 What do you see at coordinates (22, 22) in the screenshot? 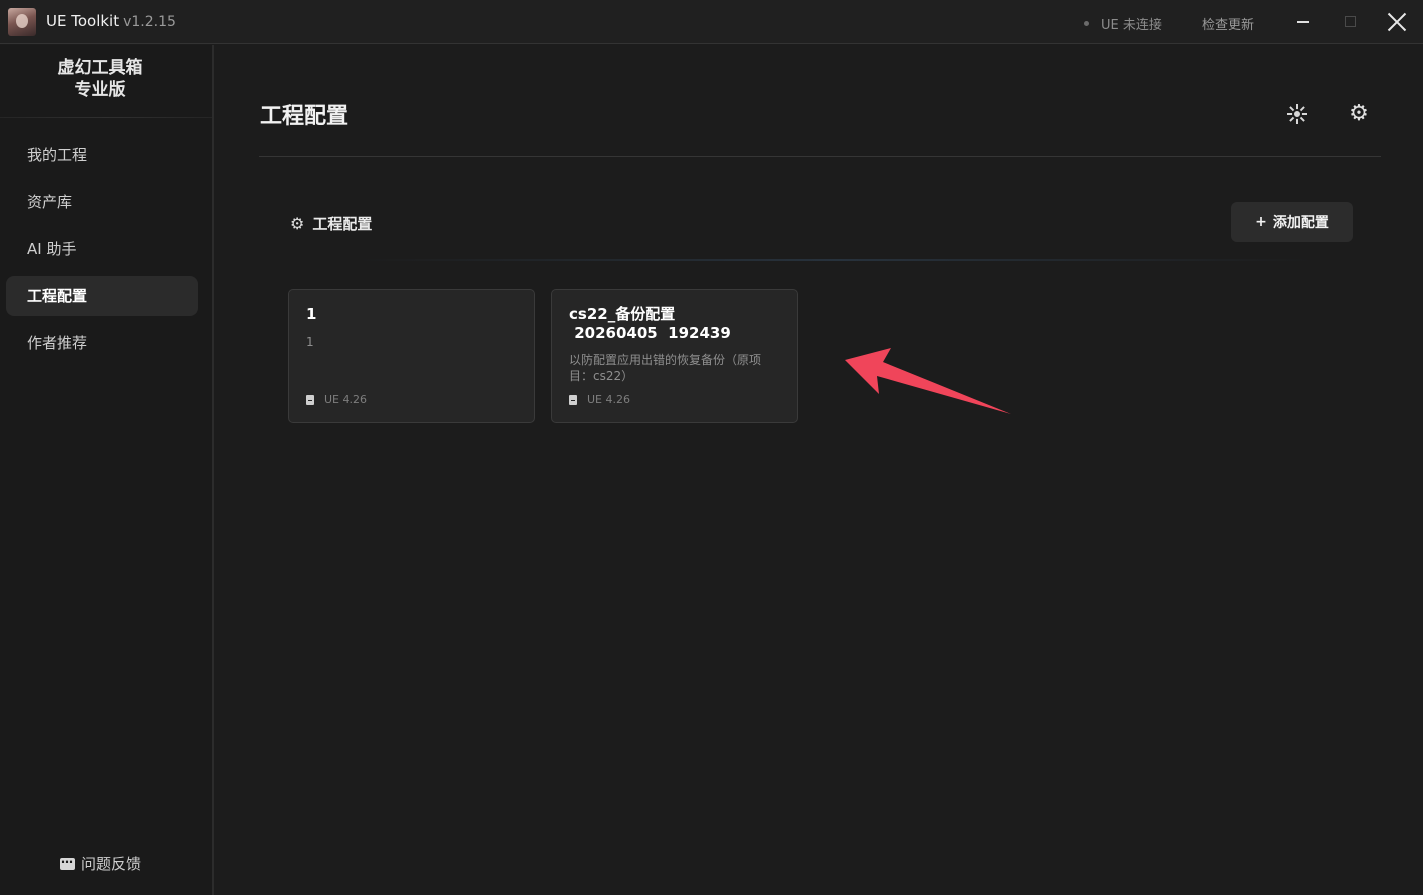
I see `app-logo-icon` at bounding box center [22, 22].